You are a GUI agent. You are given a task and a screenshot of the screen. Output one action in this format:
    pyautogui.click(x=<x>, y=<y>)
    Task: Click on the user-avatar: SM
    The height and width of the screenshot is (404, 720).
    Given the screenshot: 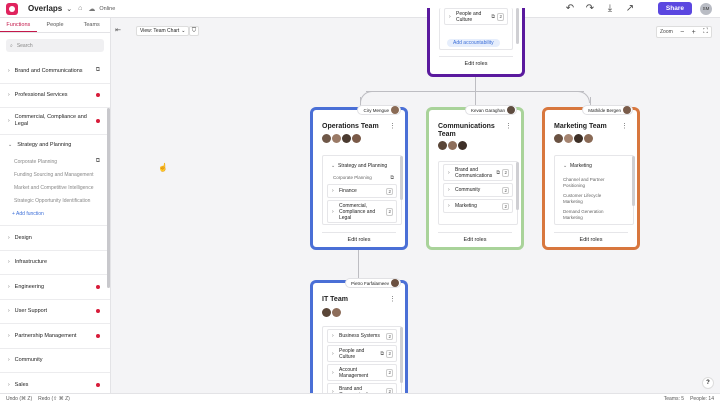 What is the action you would take?
    pyautogui.click(x=706, y=8)
    